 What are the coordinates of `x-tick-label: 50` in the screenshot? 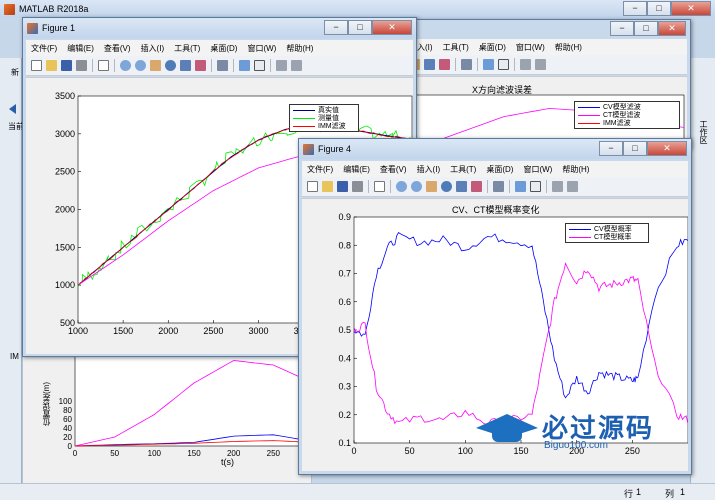 It's located at (114, 453).